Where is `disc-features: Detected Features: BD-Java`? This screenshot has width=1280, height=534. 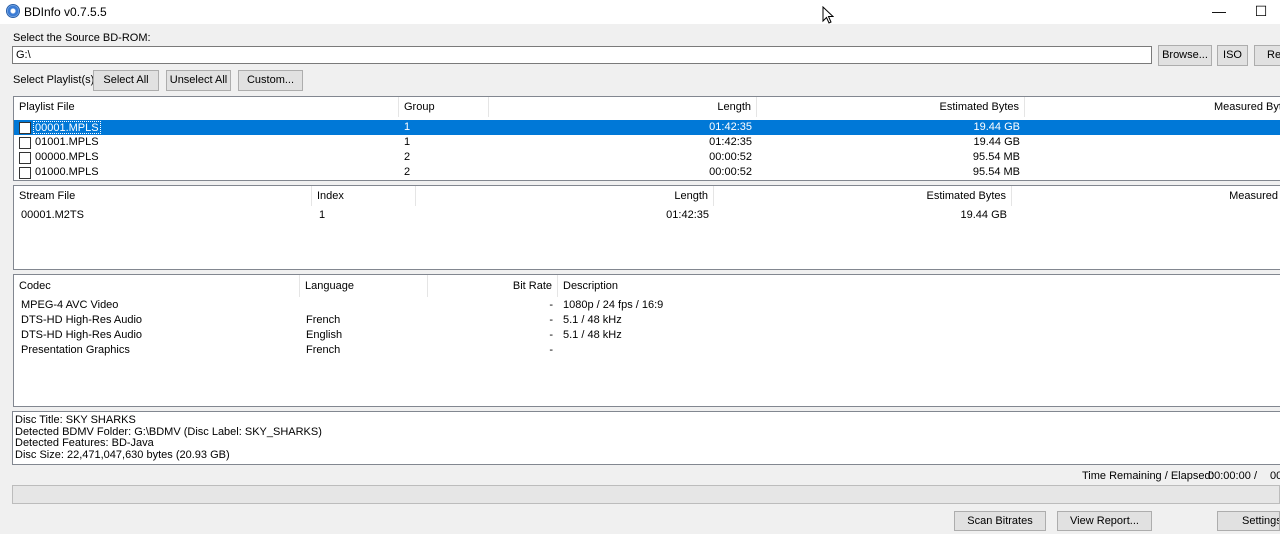
disc-features: Detected Features: BD-Java is located at coordinates (84, 443).